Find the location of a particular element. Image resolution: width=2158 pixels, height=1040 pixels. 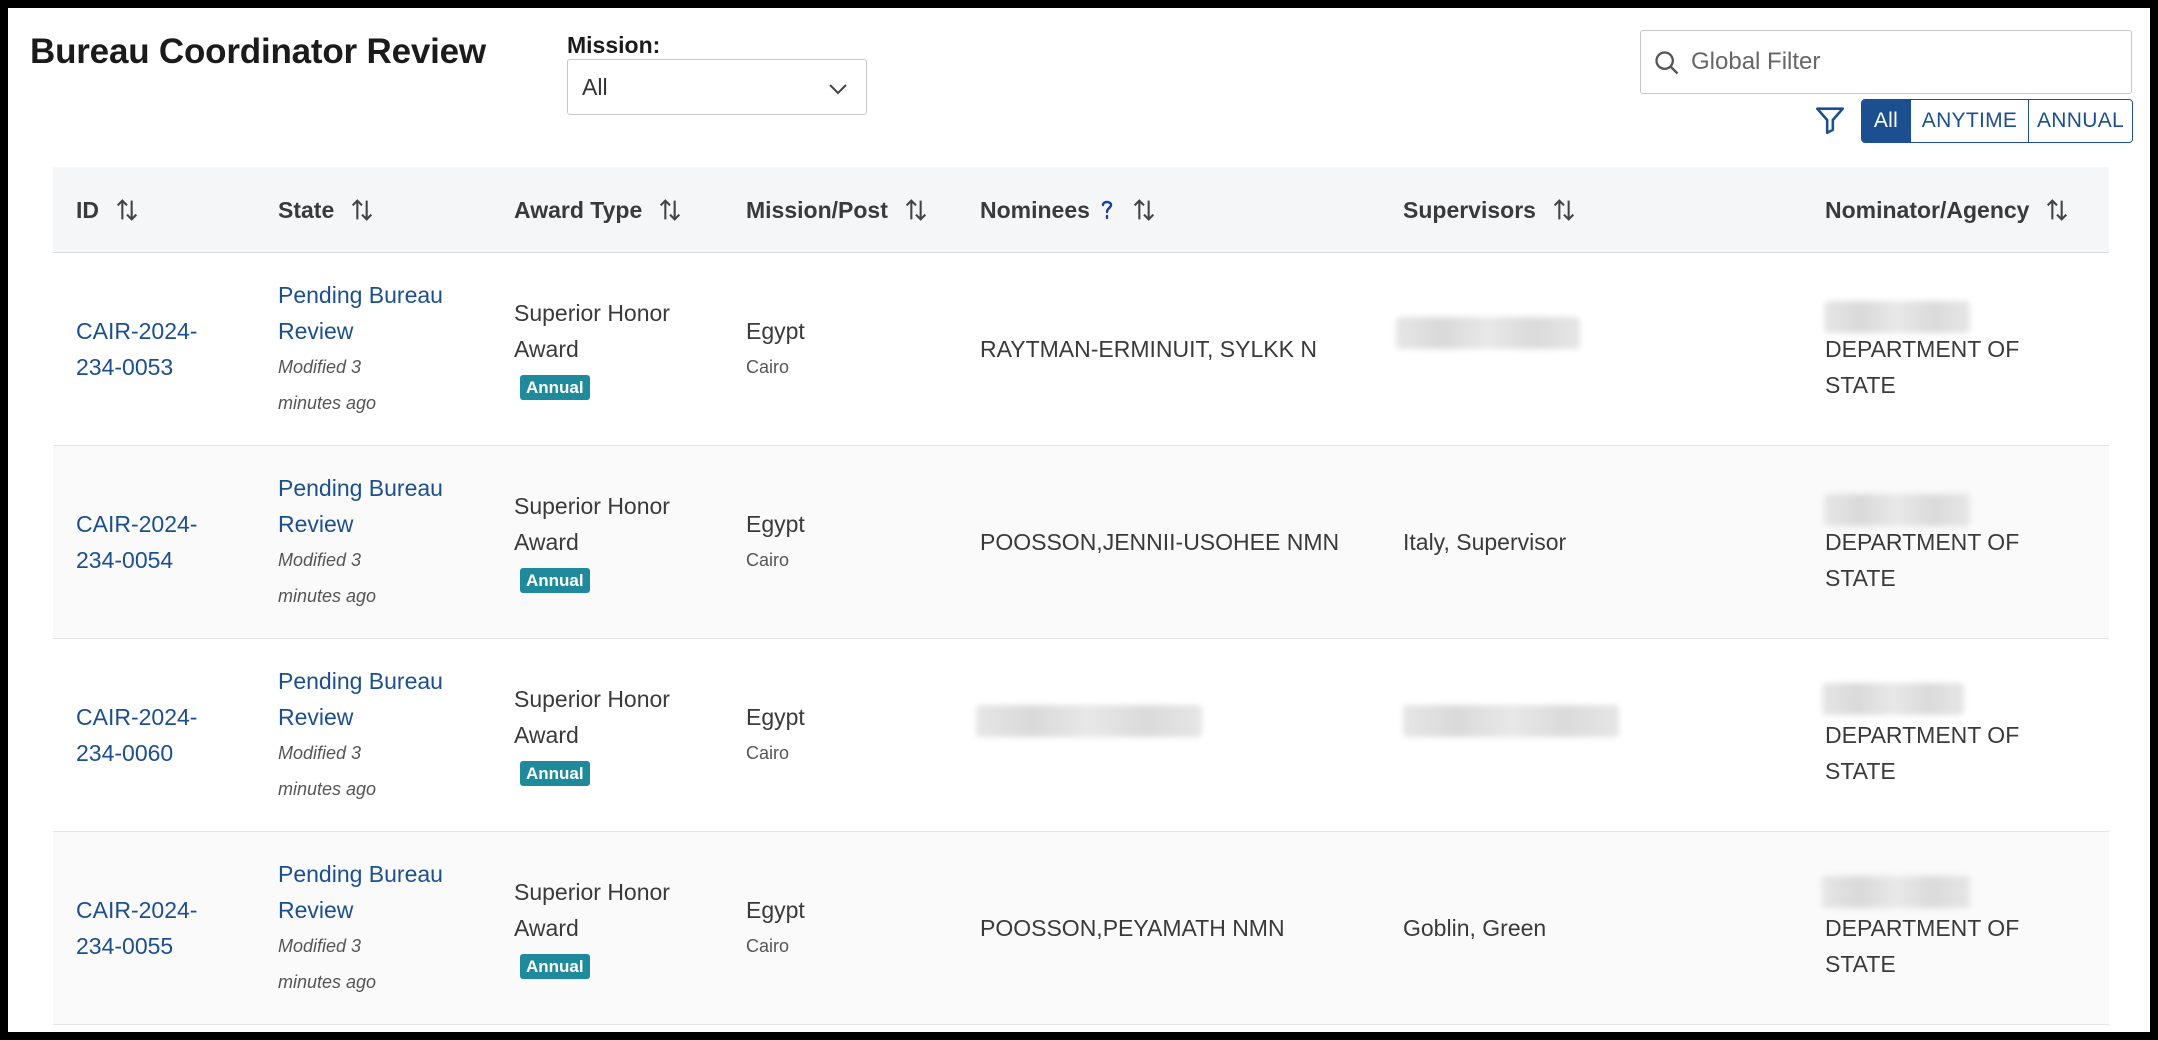

id-line: 234-0053 is located at coordinates (125, 367).